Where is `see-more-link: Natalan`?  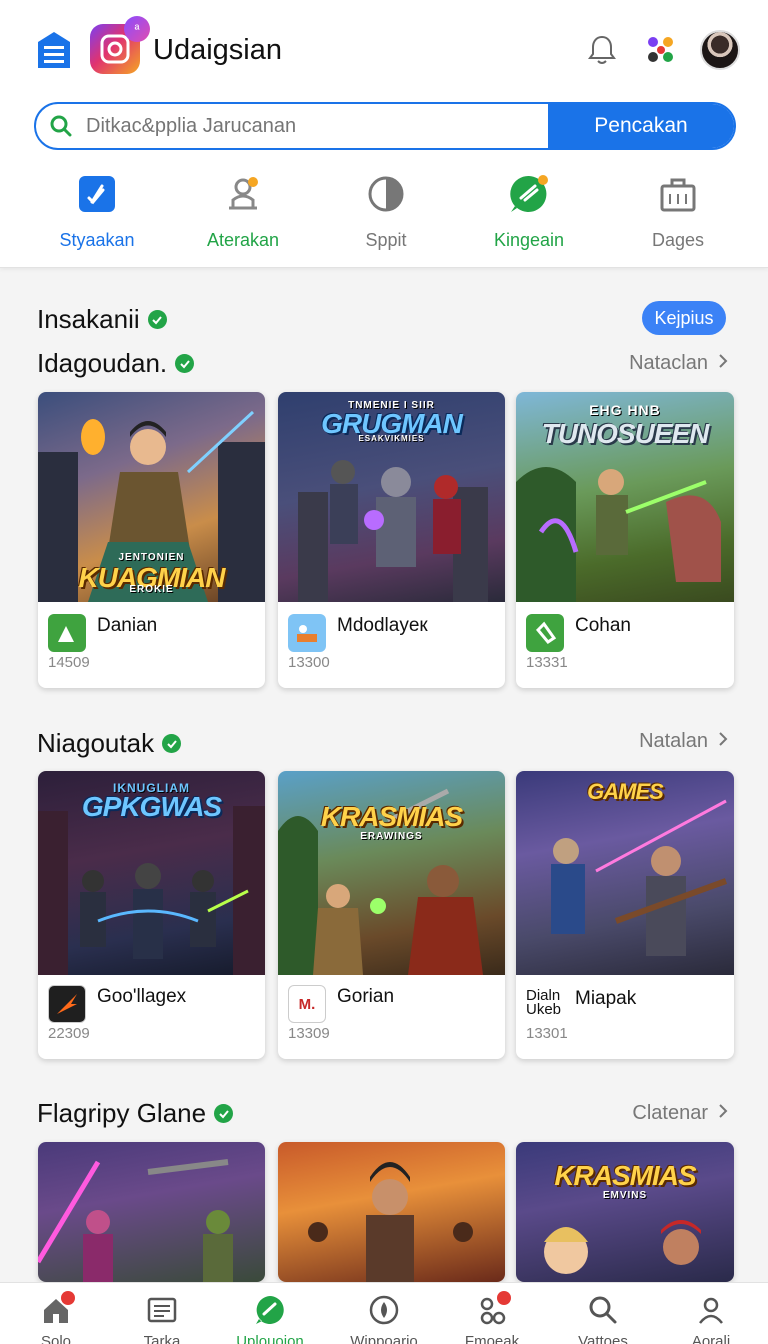 see-more-link: Natalan is located at coordinates (683, 741).